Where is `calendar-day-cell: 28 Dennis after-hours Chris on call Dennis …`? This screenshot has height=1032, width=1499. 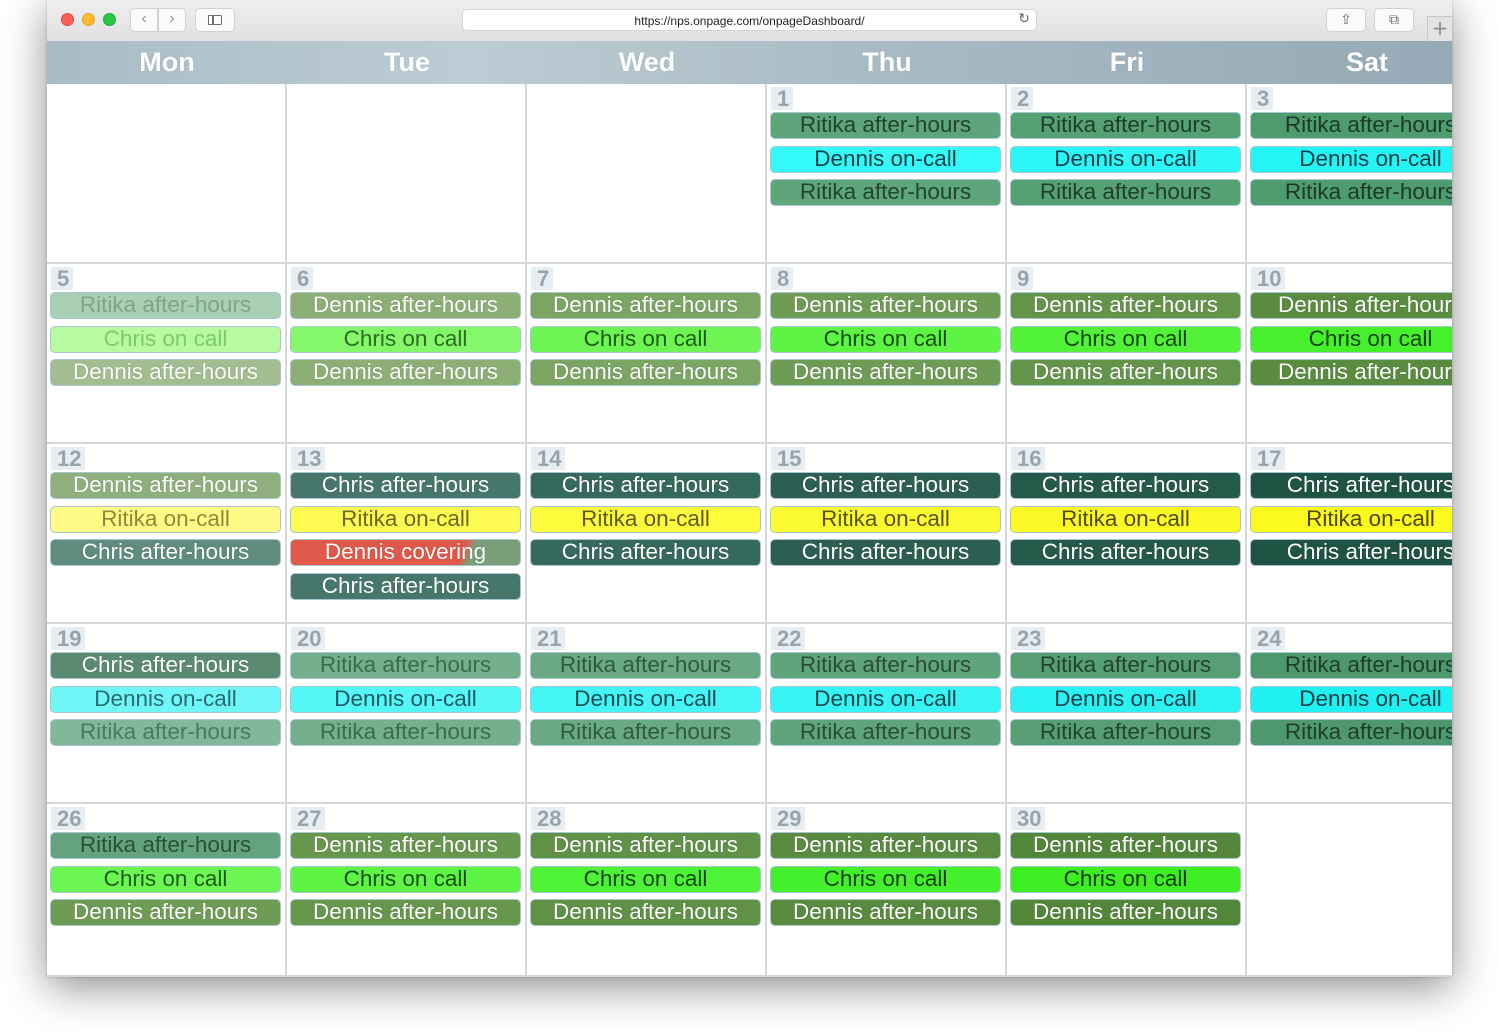 calendar-day-cell: 28 Dennis after-hours Chris on call Dennis … is located at coordinates (647, 890).